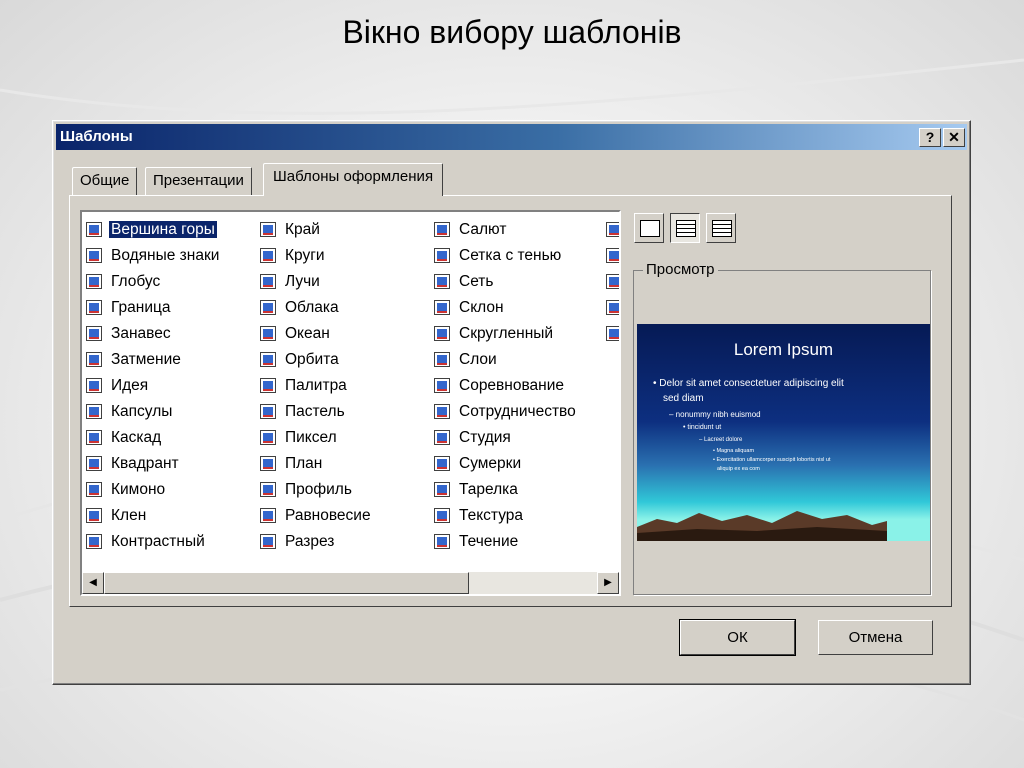 Image resolution: width=1024 pixels, height=768 pixels. I want to click on dialog-titlebar: Шаблоны ? ✕, so click(511, 137).